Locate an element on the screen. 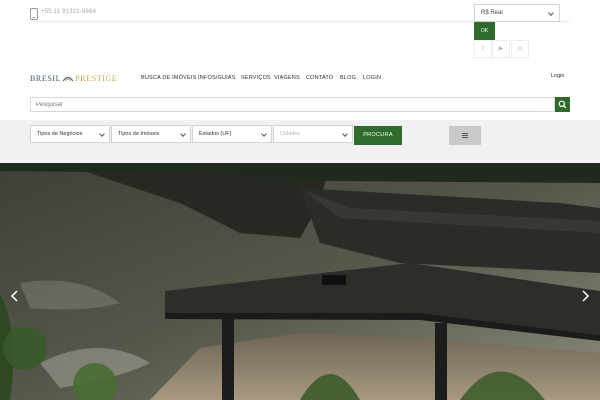 Image resolution: width=600 pixels, height=400 pixels. logo-text-right: PRESTIGE is located at coordinates (96, 78).